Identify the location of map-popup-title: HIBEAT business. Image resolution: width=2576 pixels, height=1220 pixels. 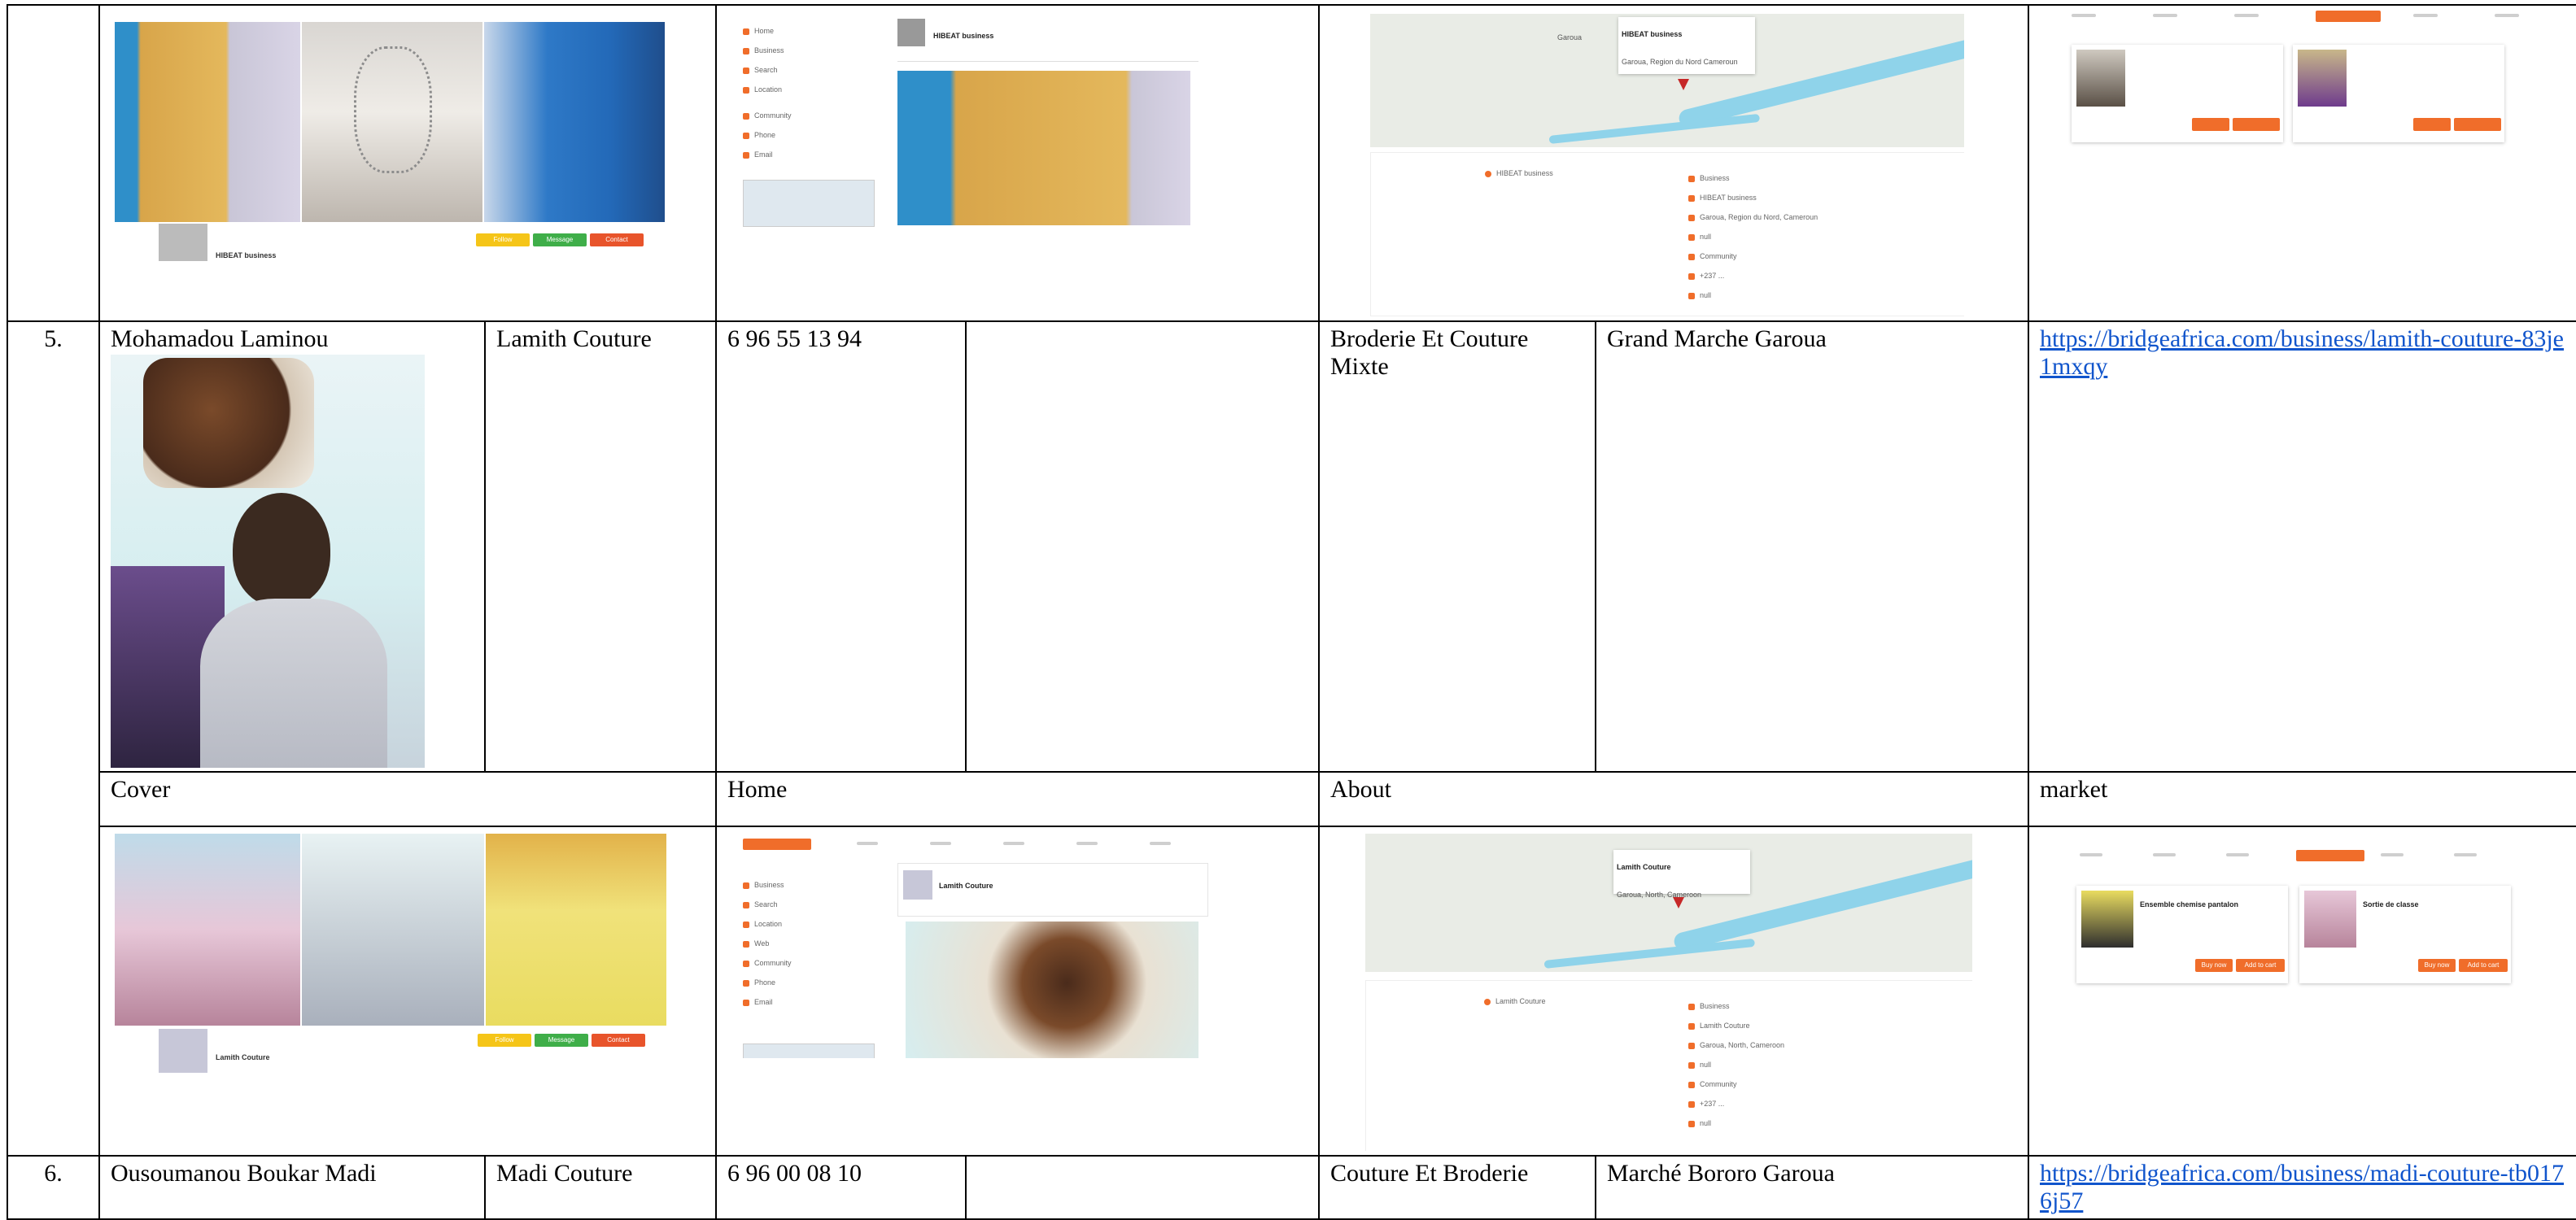
(1652, 34).